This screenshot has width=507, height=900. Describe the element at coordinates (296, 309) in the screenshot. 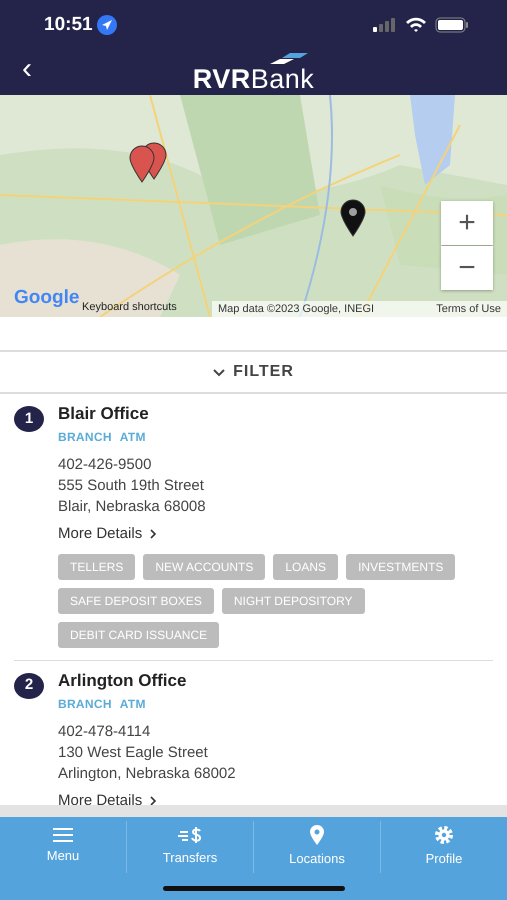

I see `map-data-text: Map data ©2023 Google, INEGI` at that location.